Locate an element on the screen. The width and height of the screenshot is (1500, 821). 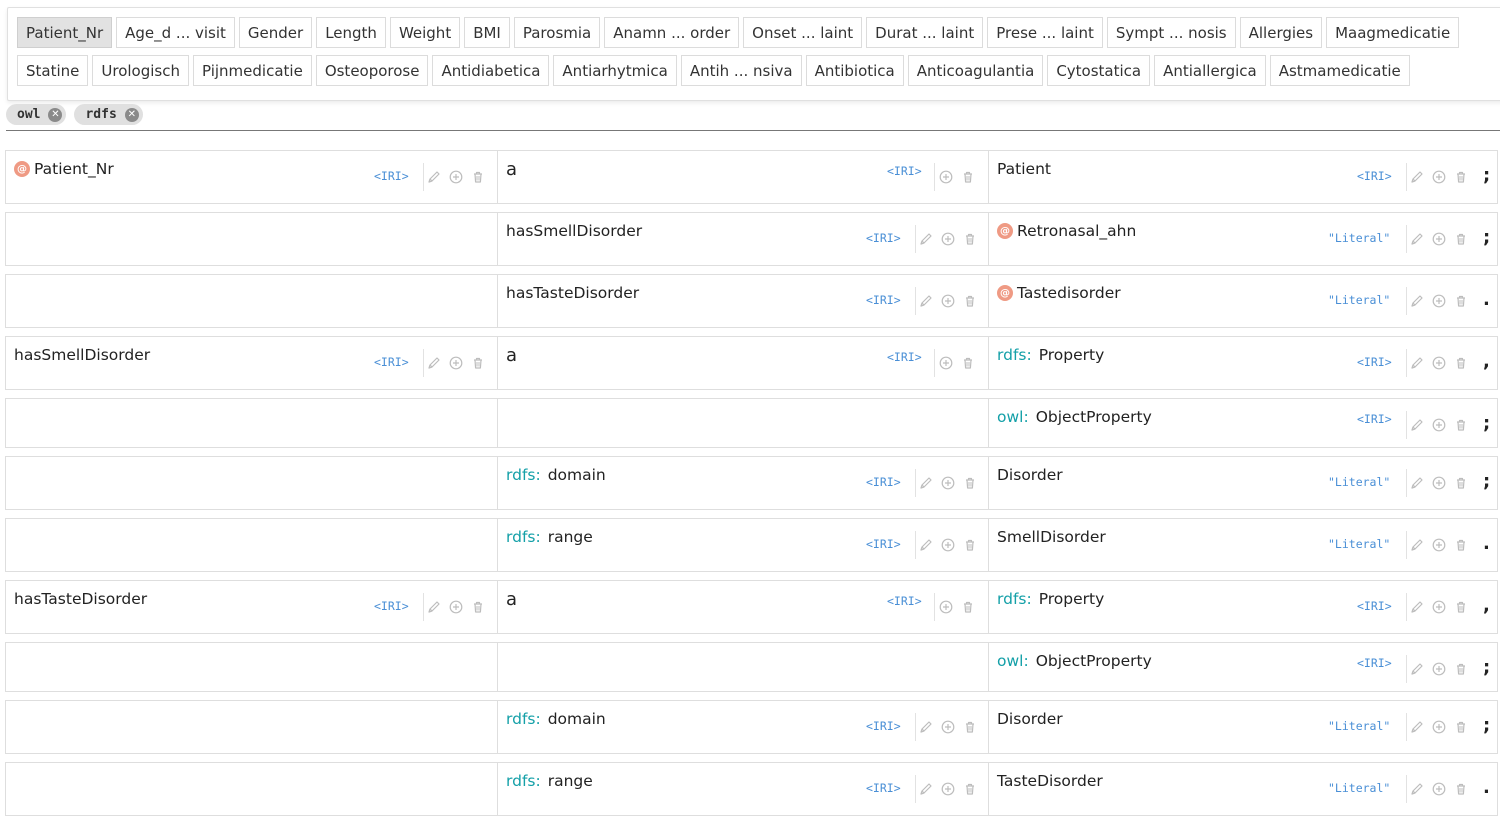
column-button: Anticoagulantia is located at coordinates (975, 70).